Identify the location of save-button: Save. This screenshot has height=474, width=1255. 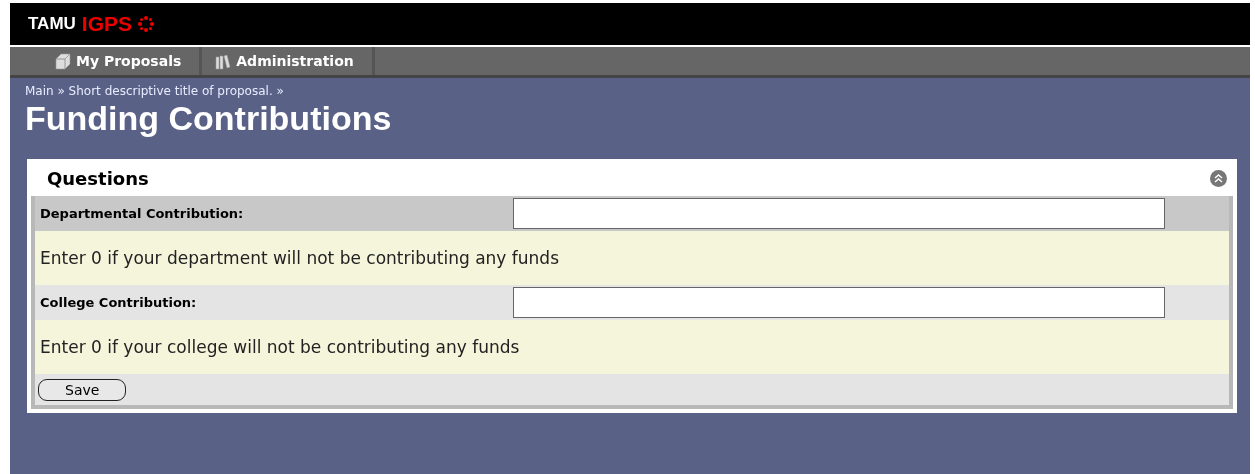
(82, 389).